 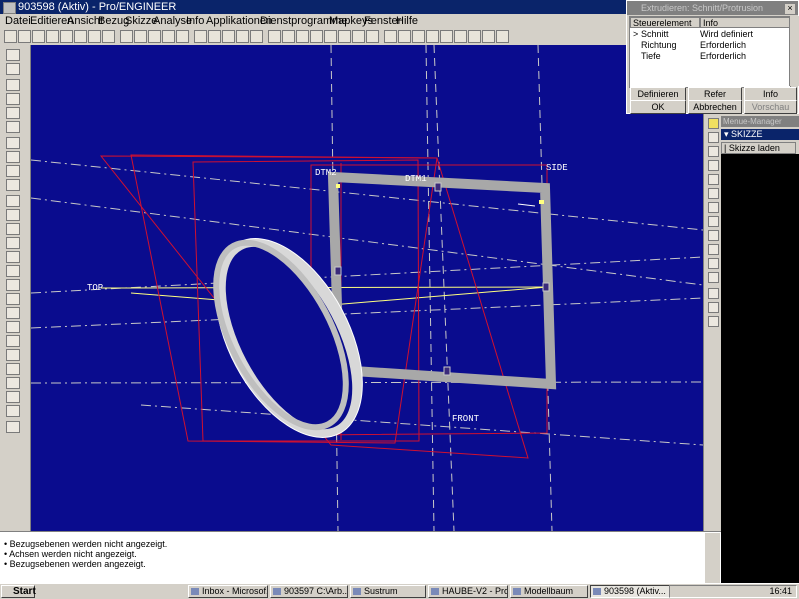 What do you see at coordinates (80, 36) in the screenshot?
I see `cut-icon` at bounding box center [80, 36].